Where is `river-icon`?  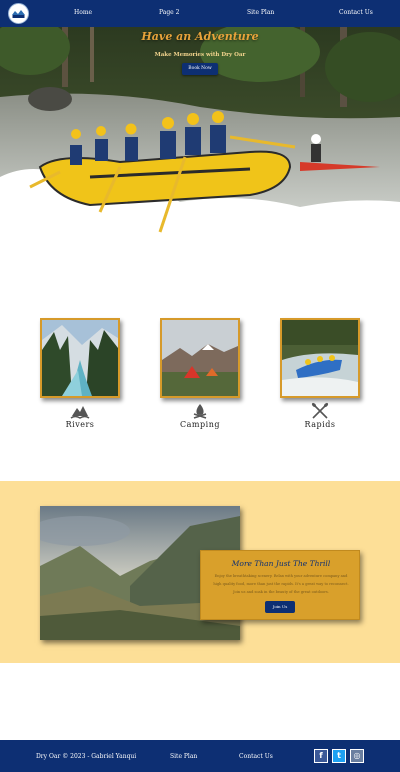 river-icon is located at coordinates (80, 412).